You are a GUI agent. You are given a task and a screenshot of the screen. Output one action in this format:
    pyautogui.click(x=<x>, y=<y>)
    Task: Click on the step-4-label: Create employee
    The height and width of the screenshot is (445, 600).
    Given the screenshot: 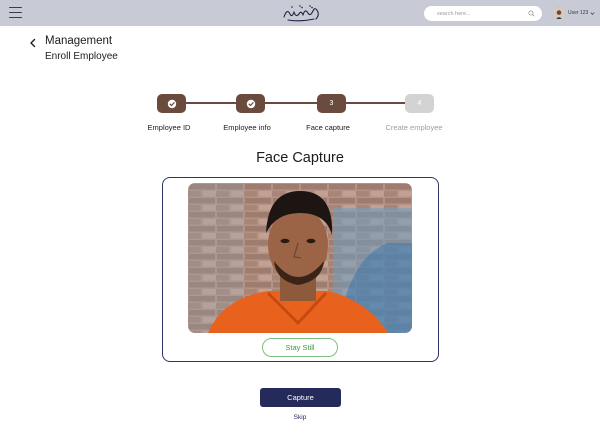 What is the action you would take?
    pyautogui.click(x=414, y=127)
    